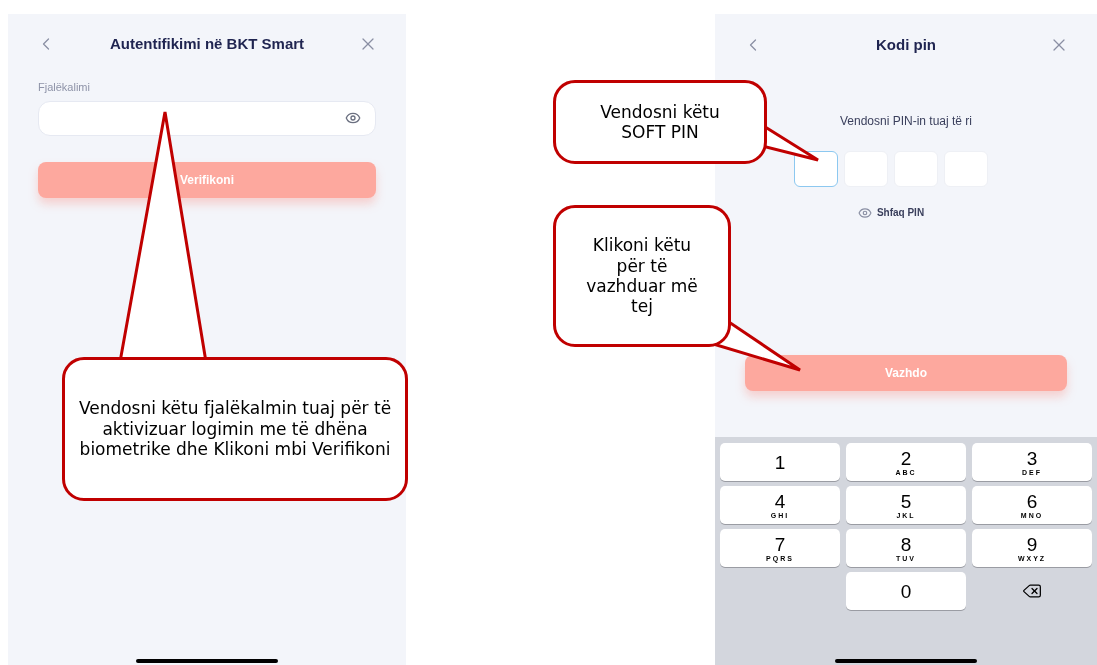 This screenshot has width=1097, height=665. What do you see at coordinates (235, 429) in the screenshot?
I see `callout-text: Vendosni këtu fjalëkalmin tuaj për të aktivizuar logimin me të dhëna biometrike dhe Klikoni mbi Verifikoni` at bounding box center [235, 429].